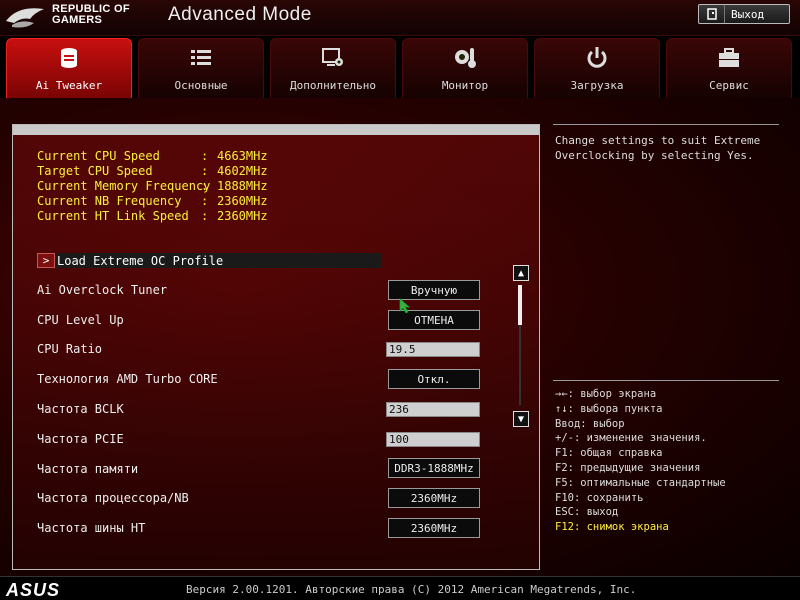  What do you see at coordinates (748, 14) in the screenshot?
I see `exit-label: Выход` at bounding box center [748, 14].